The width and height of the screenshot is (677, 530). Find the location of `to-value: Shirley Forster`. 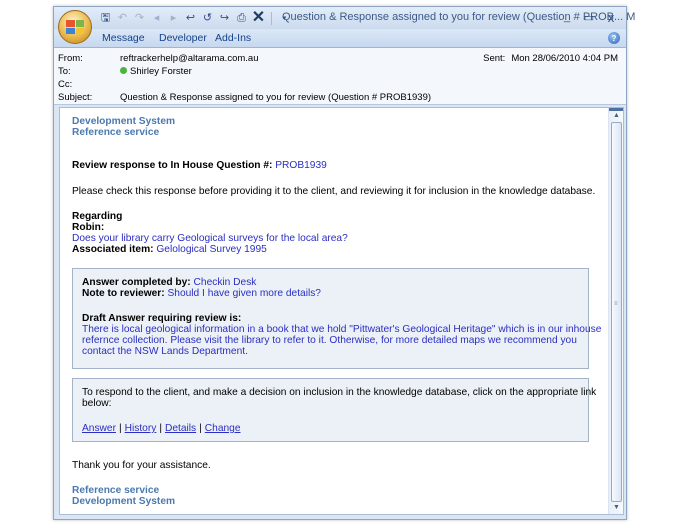

to-value: Shirley Forster is located at coordinates (161, 71).